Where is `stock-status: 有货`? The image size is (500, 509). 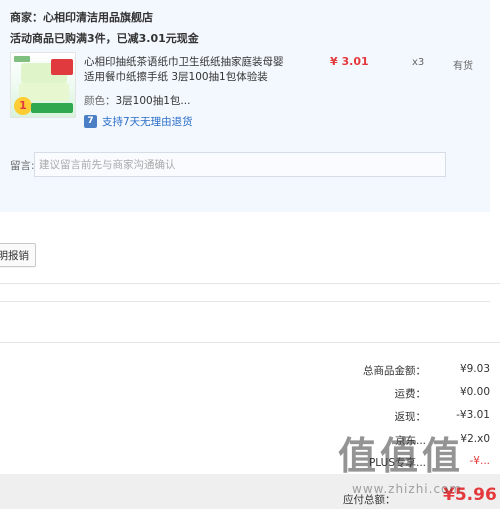 stock-status: 有货 is located at coordinates (463, 66).